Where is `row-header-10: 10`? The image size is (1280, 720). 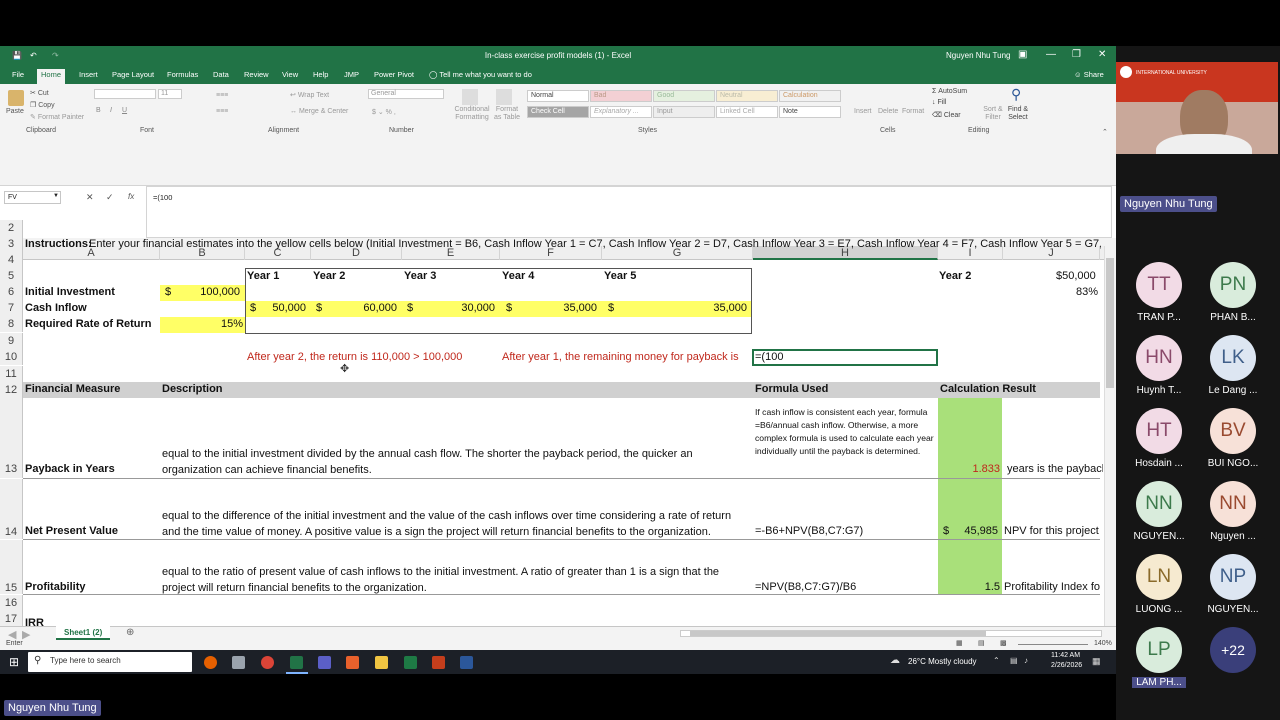 row-header-10: 10 is located at coordinates (11, 357).